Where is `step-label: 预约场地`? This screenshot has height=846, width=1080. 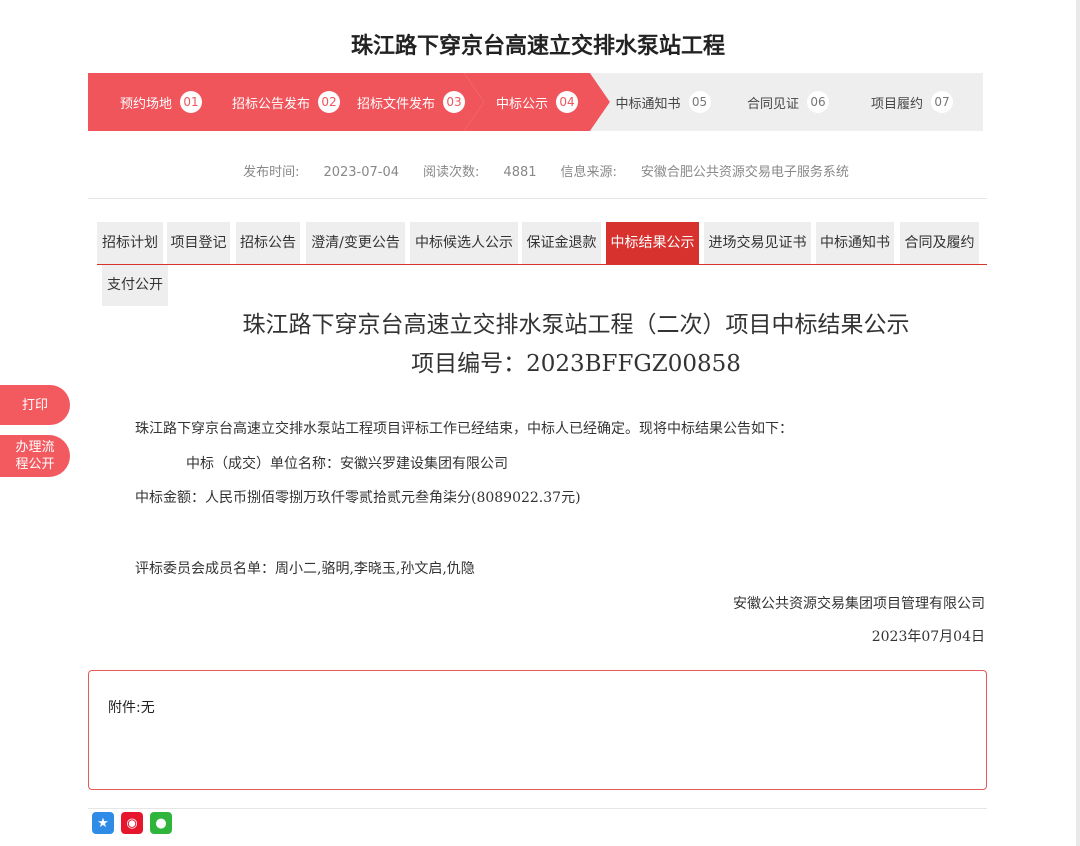 step-label: 预约场地 is located at coordinates (145, 104).